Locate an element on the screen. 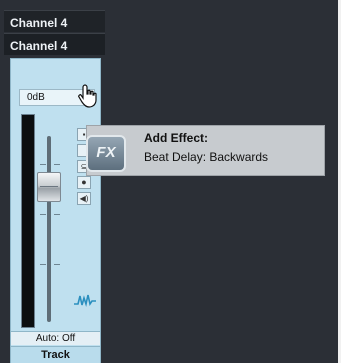  level-meter is located at coordinates (28, 221).